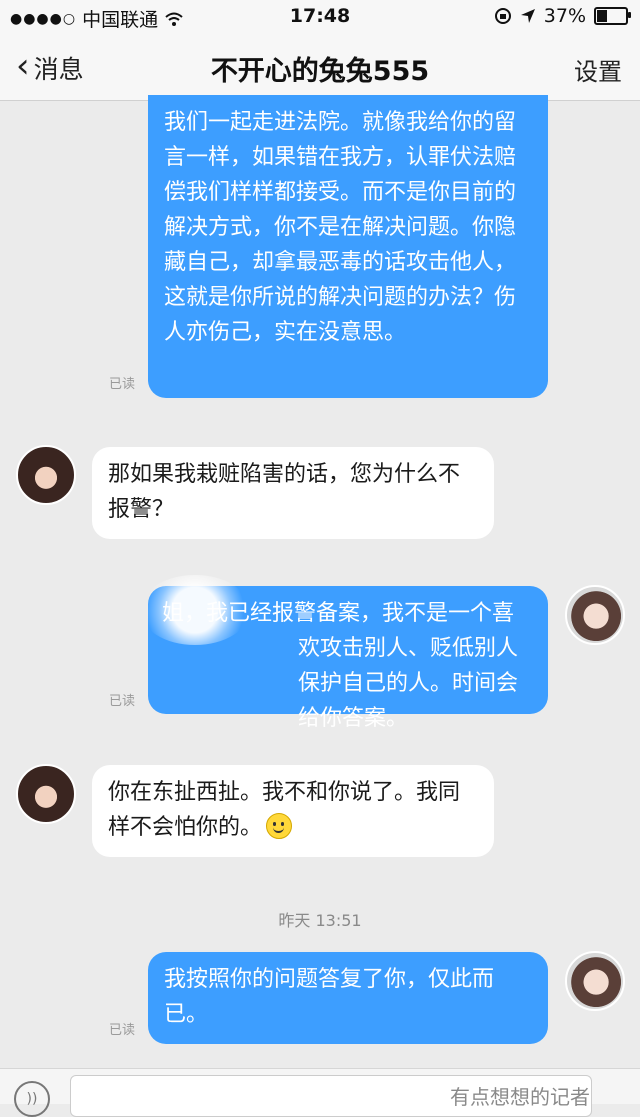  I want to click on battery-fill, so click(602, 16).